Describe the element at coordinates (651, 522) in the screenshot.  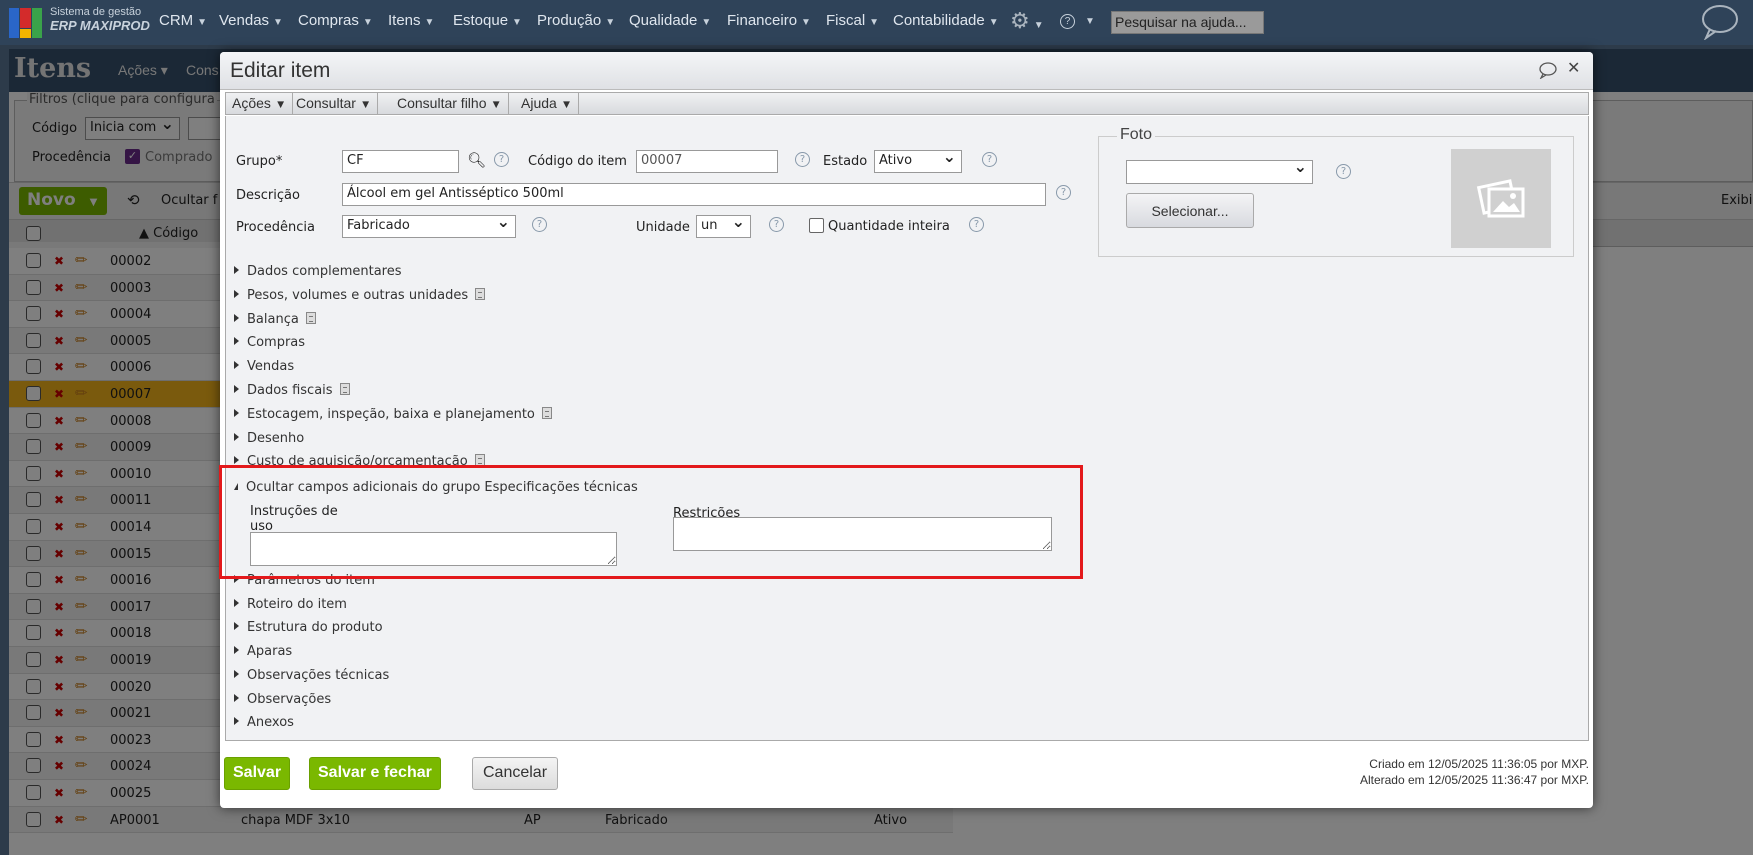
I see `highlight-annotation-box` at that location.